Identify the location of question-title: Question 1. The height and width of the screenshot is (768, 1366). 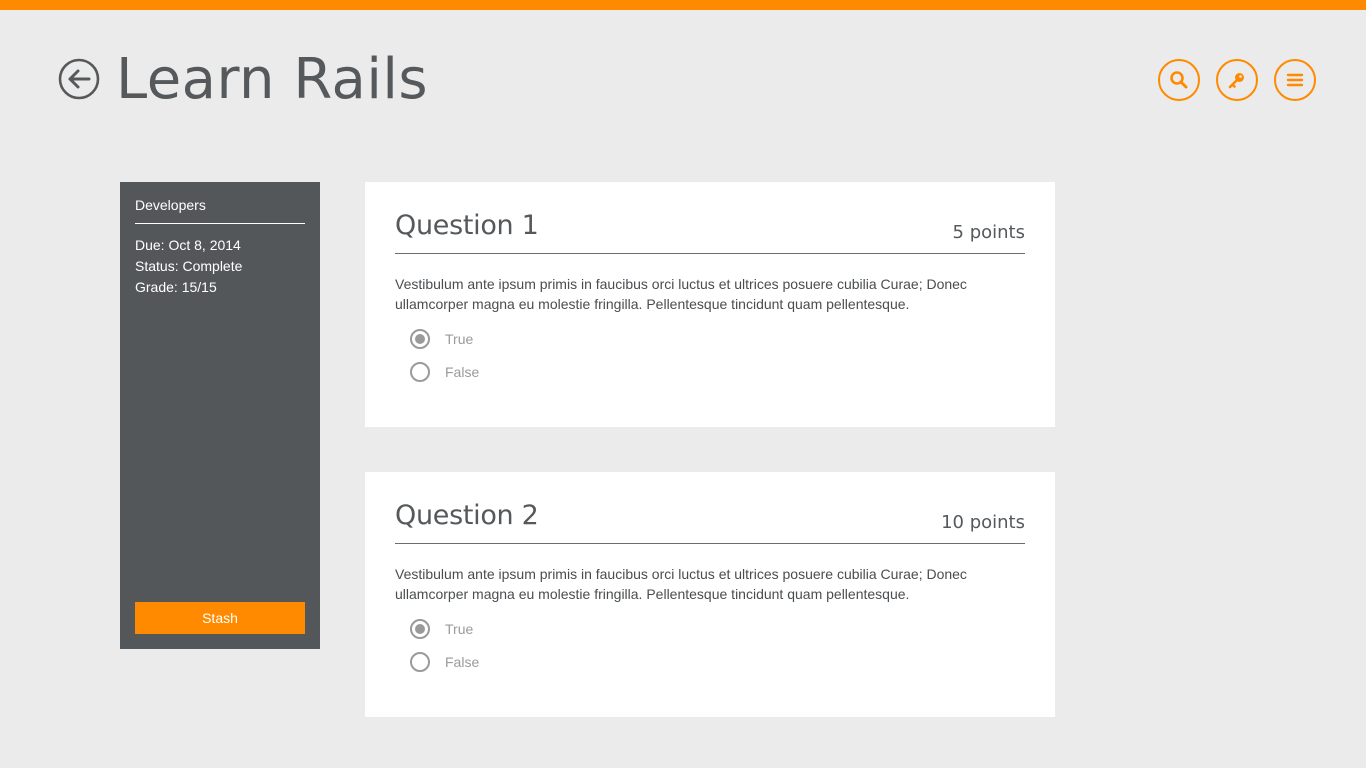
(467, 225).